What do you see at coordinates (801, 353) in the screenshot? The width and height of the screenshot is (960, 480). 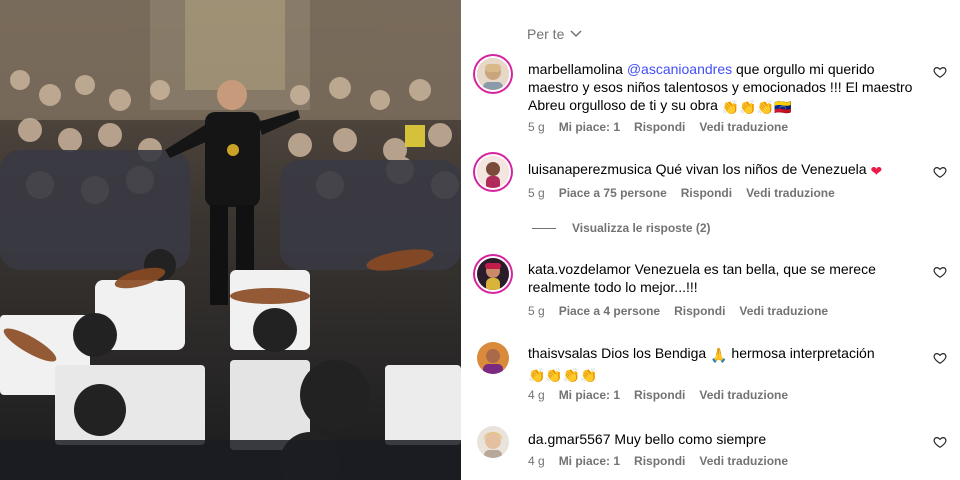 I see `comment-content-2: hermosa interpretación` at bounding box center [801, 353].